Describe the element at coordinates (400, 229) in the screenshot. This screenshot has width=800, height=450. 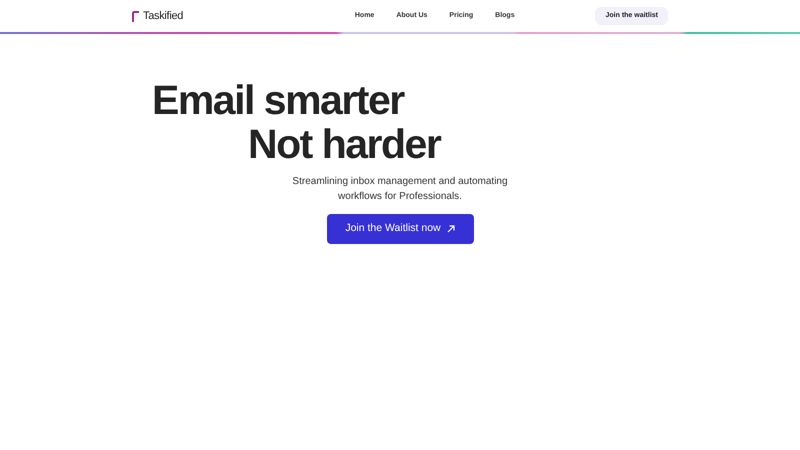
I see `join-waitlist-now-button: Join the Waitlist now` at that location.